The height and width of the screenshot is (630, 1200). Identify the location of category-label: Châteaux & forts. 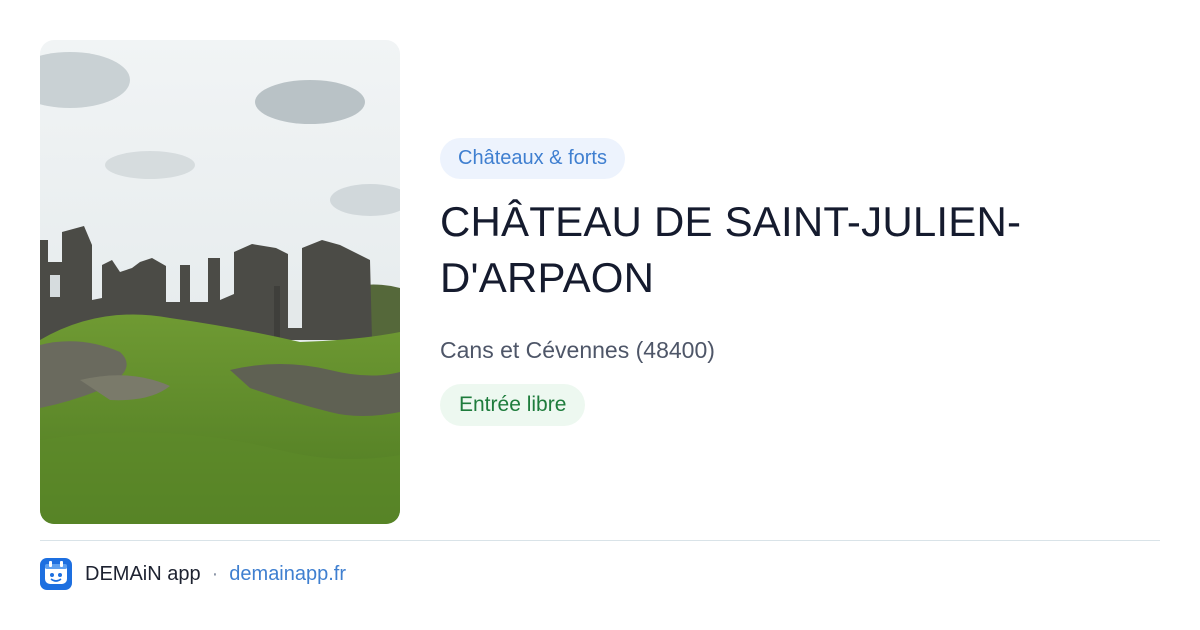
(532, 158).